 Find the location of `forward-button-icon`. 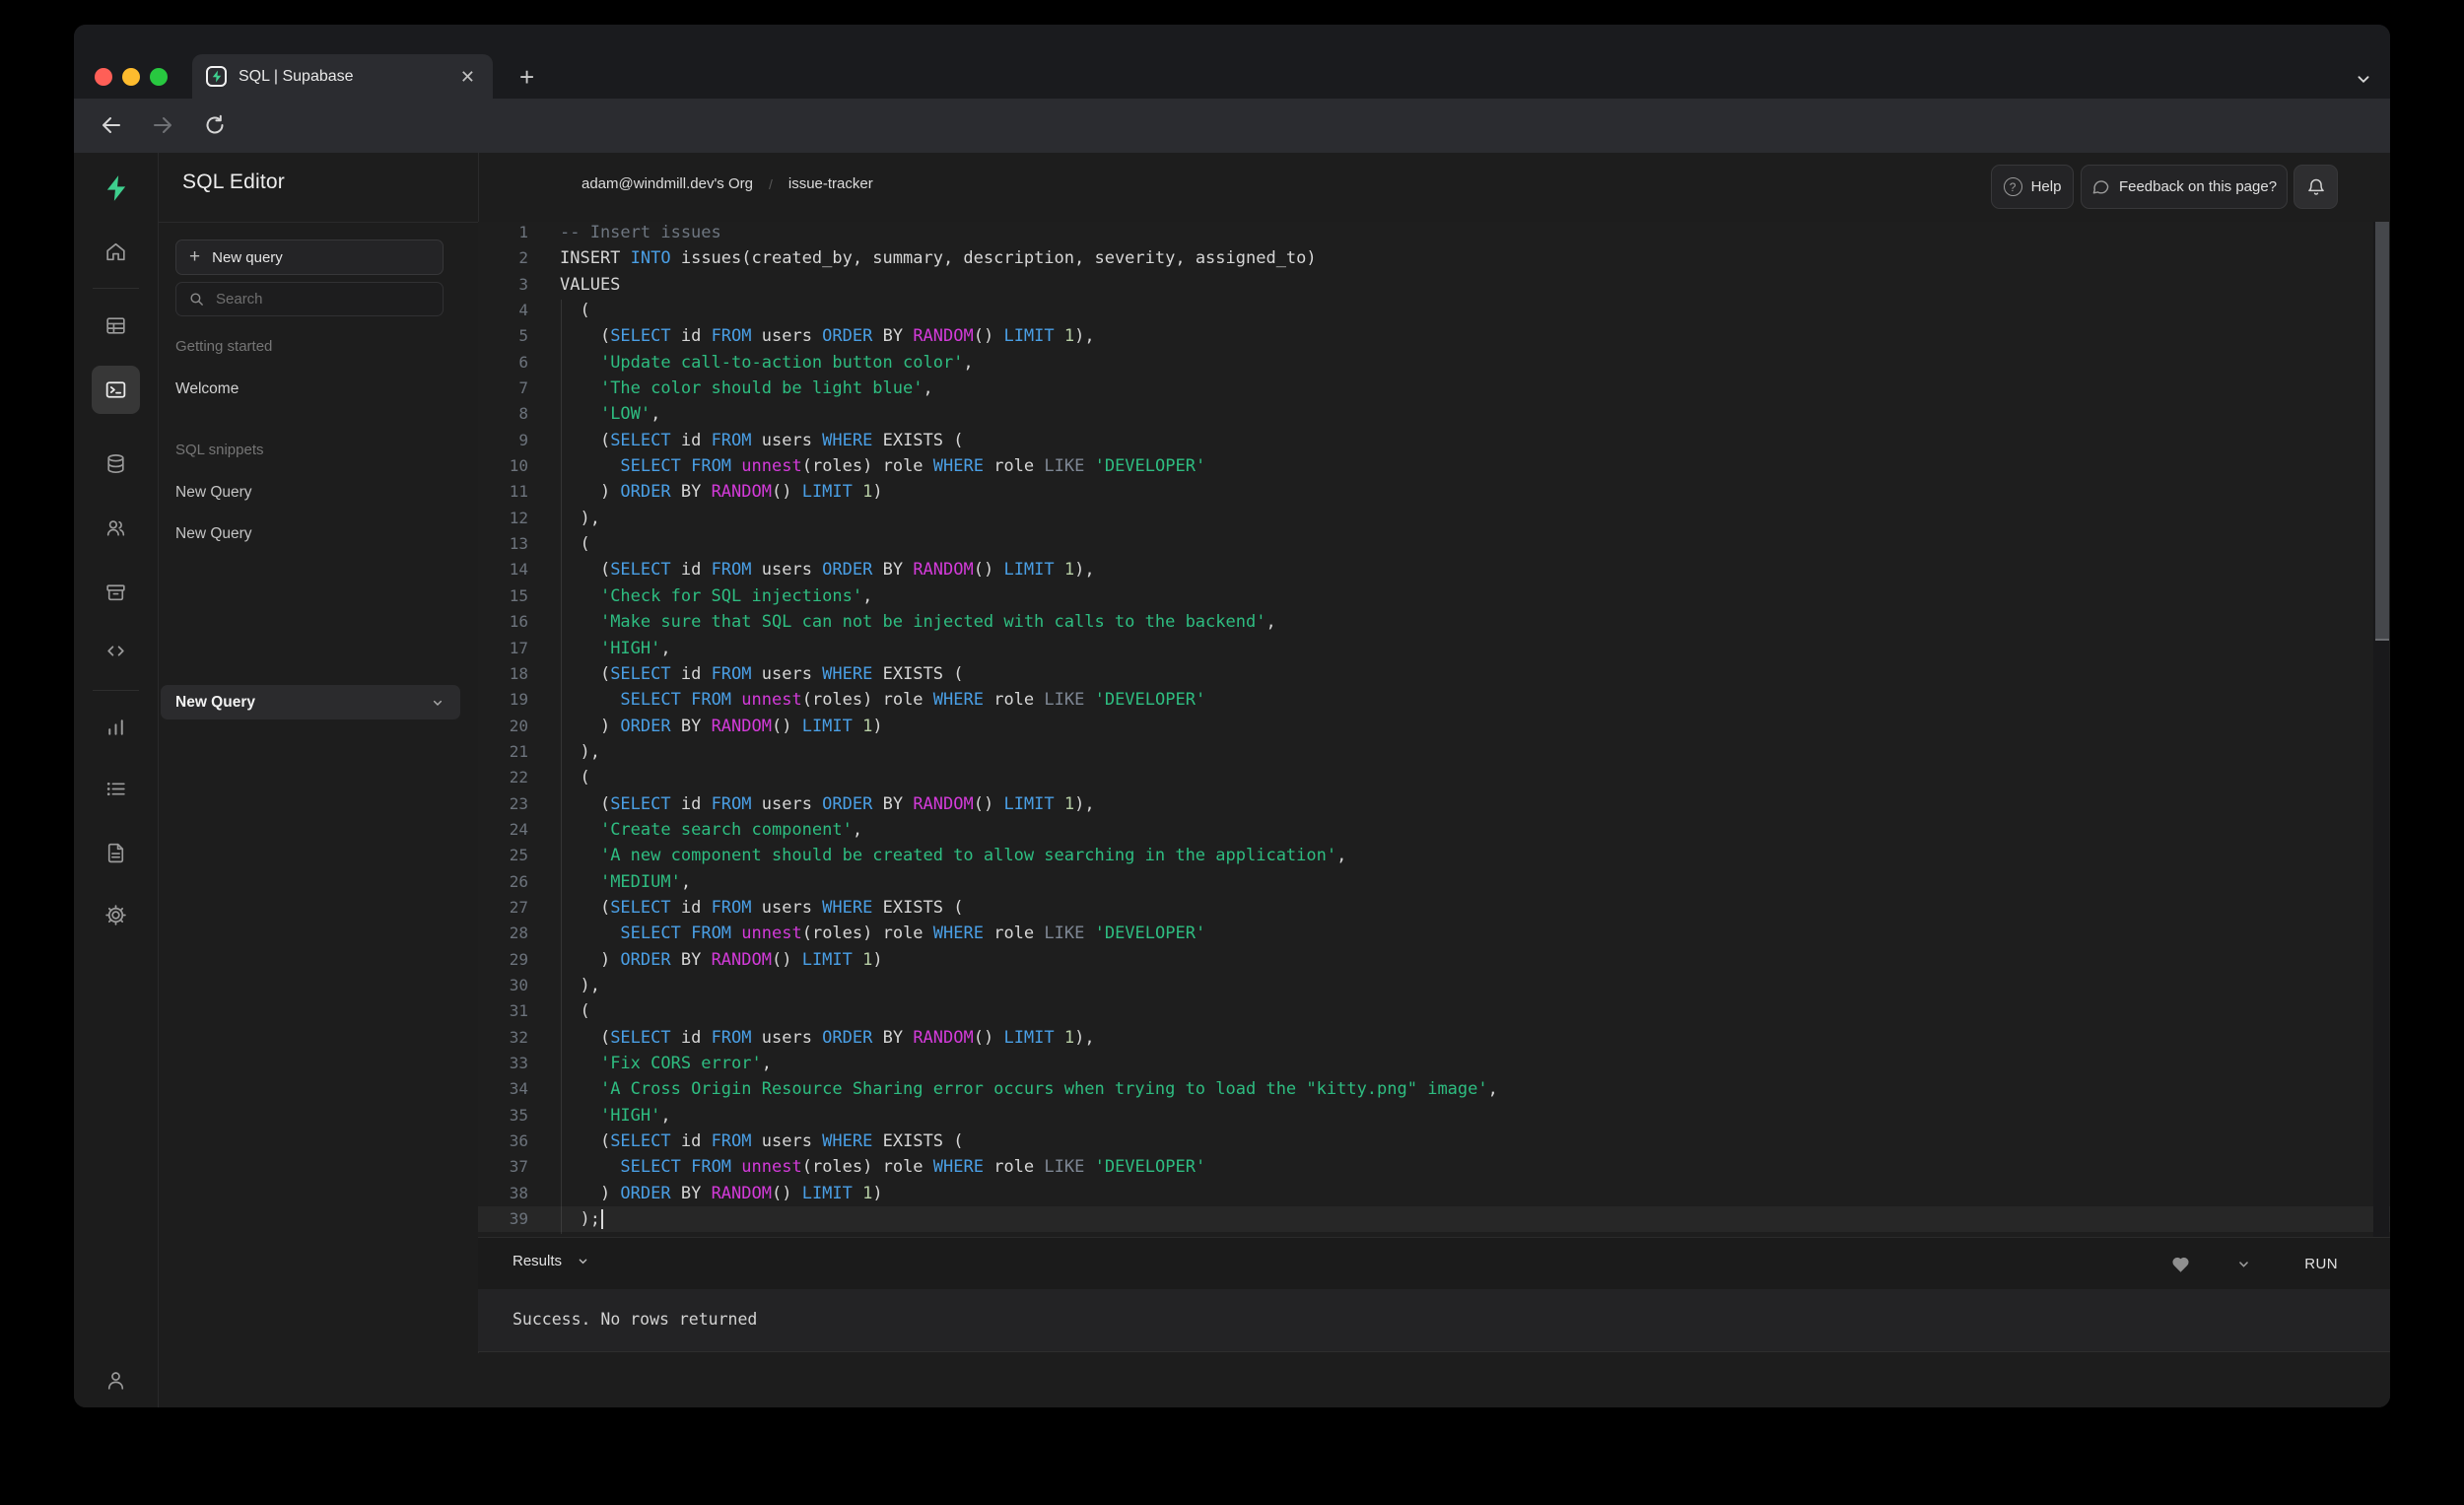

forward-button-icon is located at coordinates (162, 125).